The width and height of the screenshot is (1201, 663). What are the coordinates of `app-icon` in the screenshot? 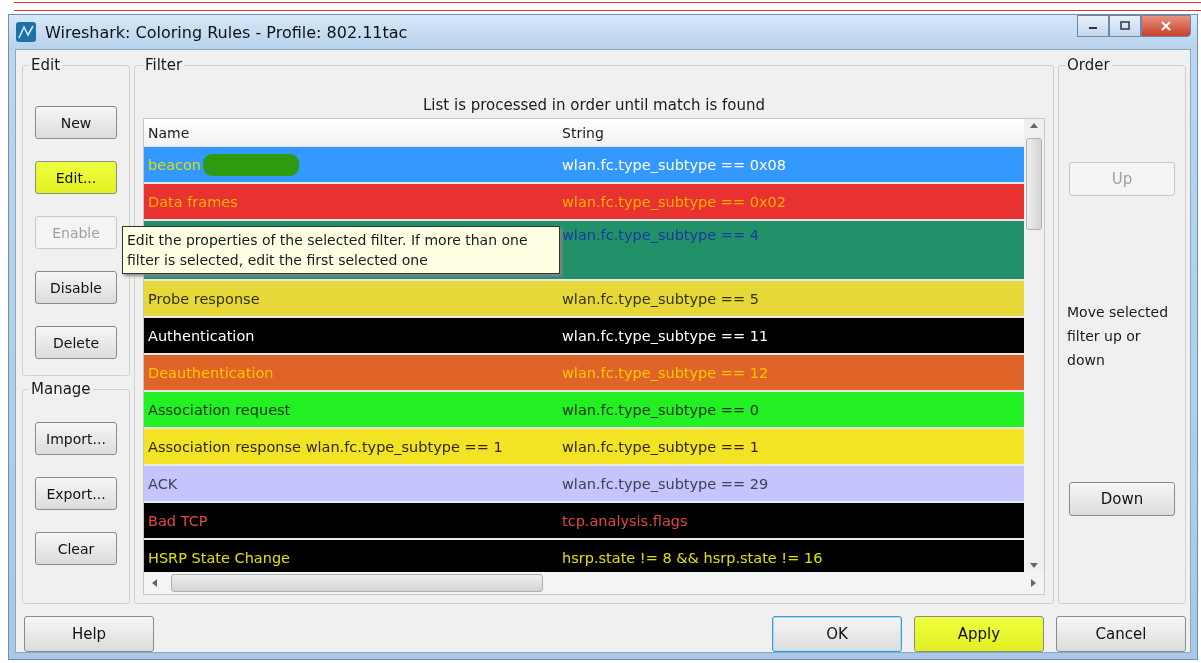 It's located at (26, 32).